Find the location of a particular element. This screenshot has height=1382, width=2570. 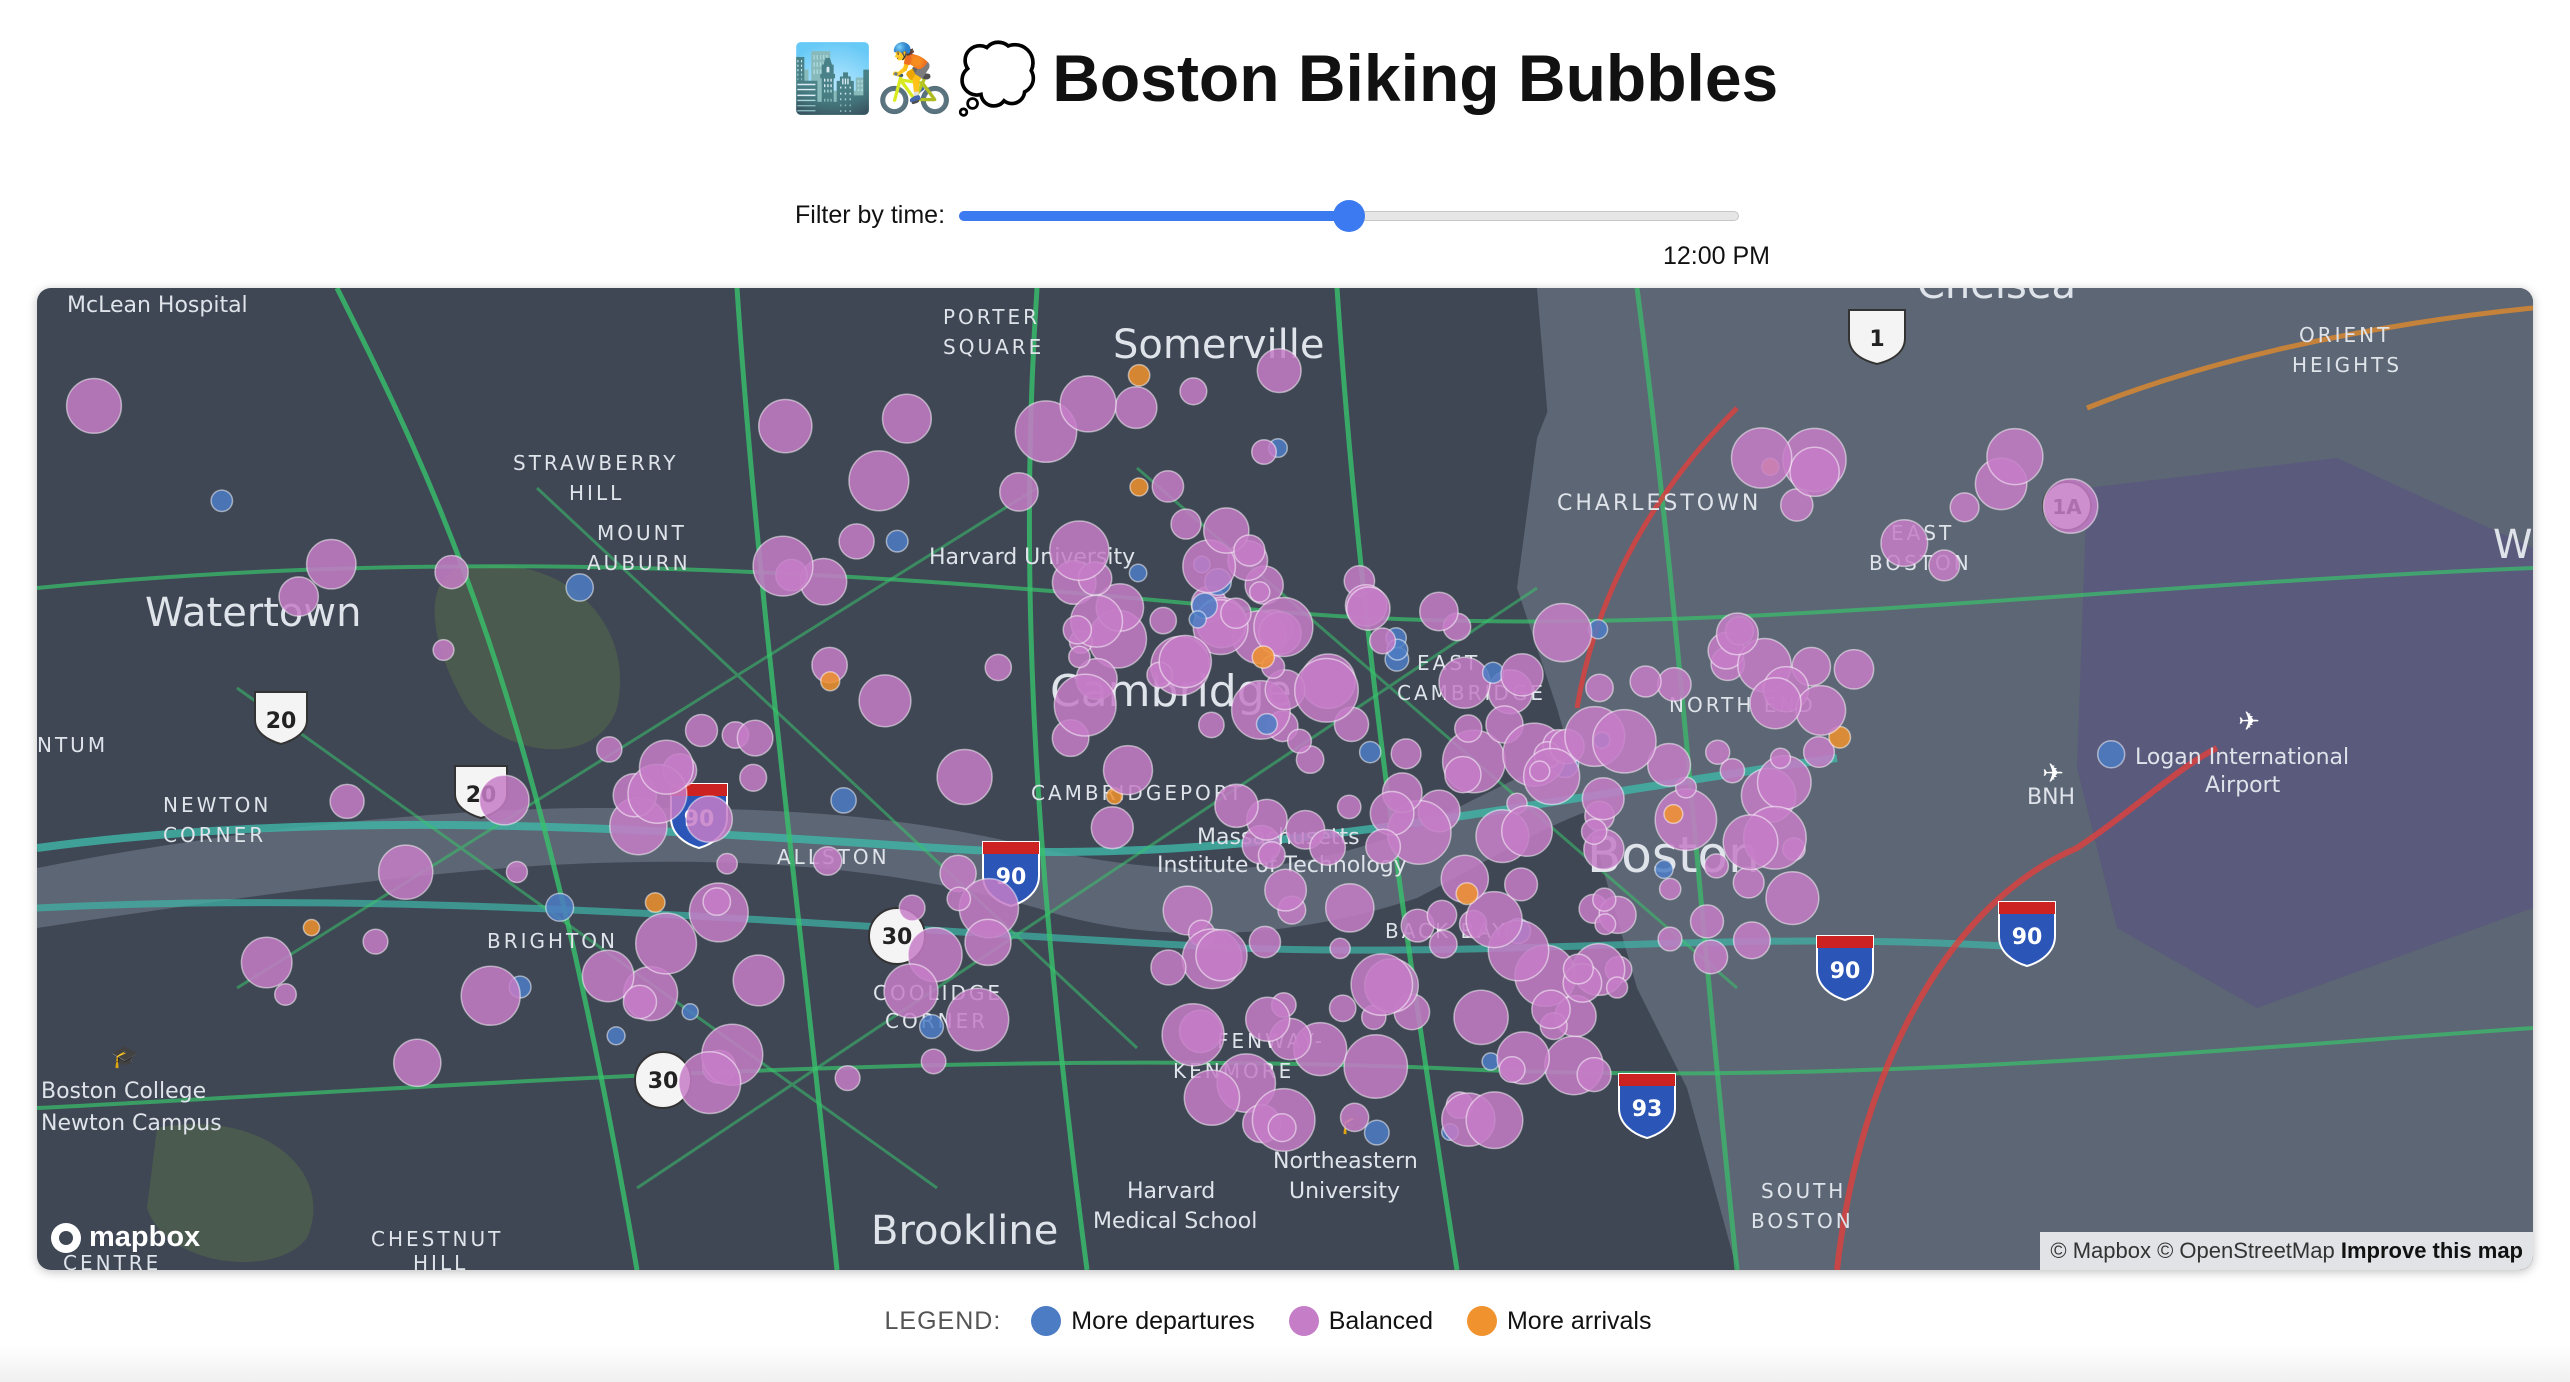

improve-map-link: Improve this map is located at coordinates (2432, 1250).